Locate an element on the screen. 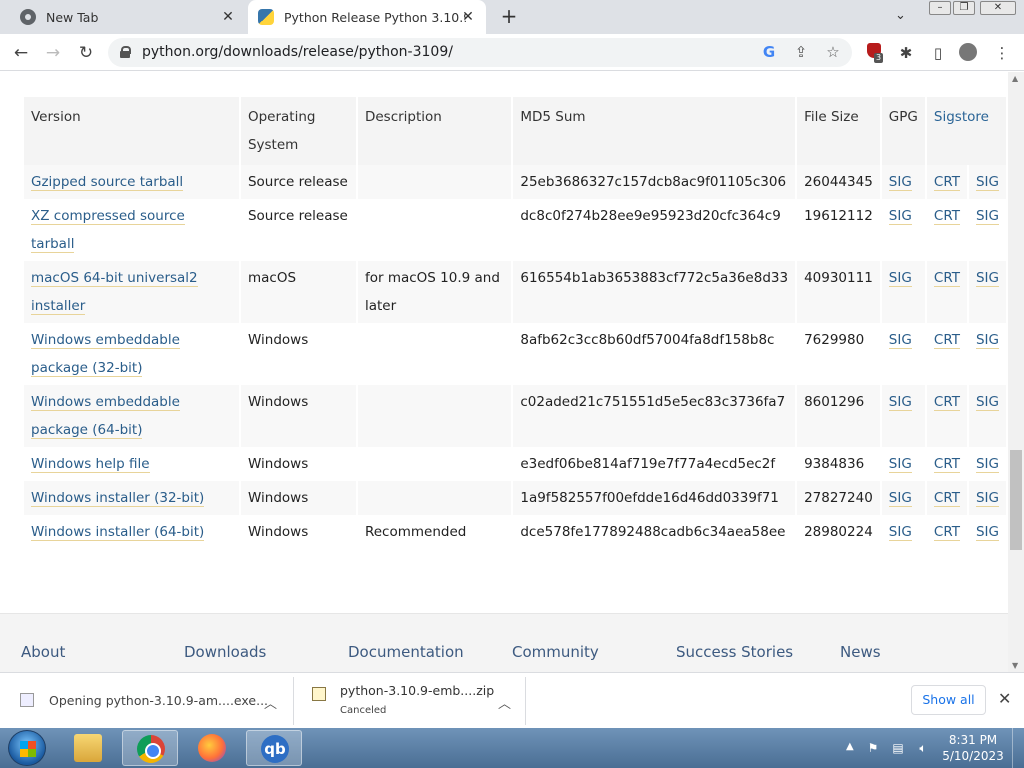 This screenshot has width=1024, height=768. version-link: Windows embeddable package (32-bit) is located at coordinates (105, 354).